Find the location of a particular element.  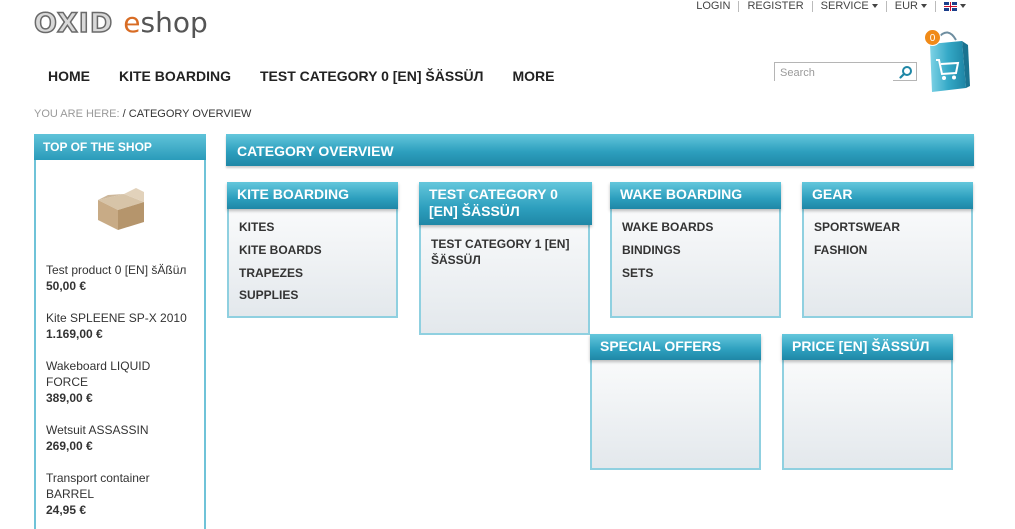

product-name: Wetsuit ASSASSIN is located at coordinates (97, 430).